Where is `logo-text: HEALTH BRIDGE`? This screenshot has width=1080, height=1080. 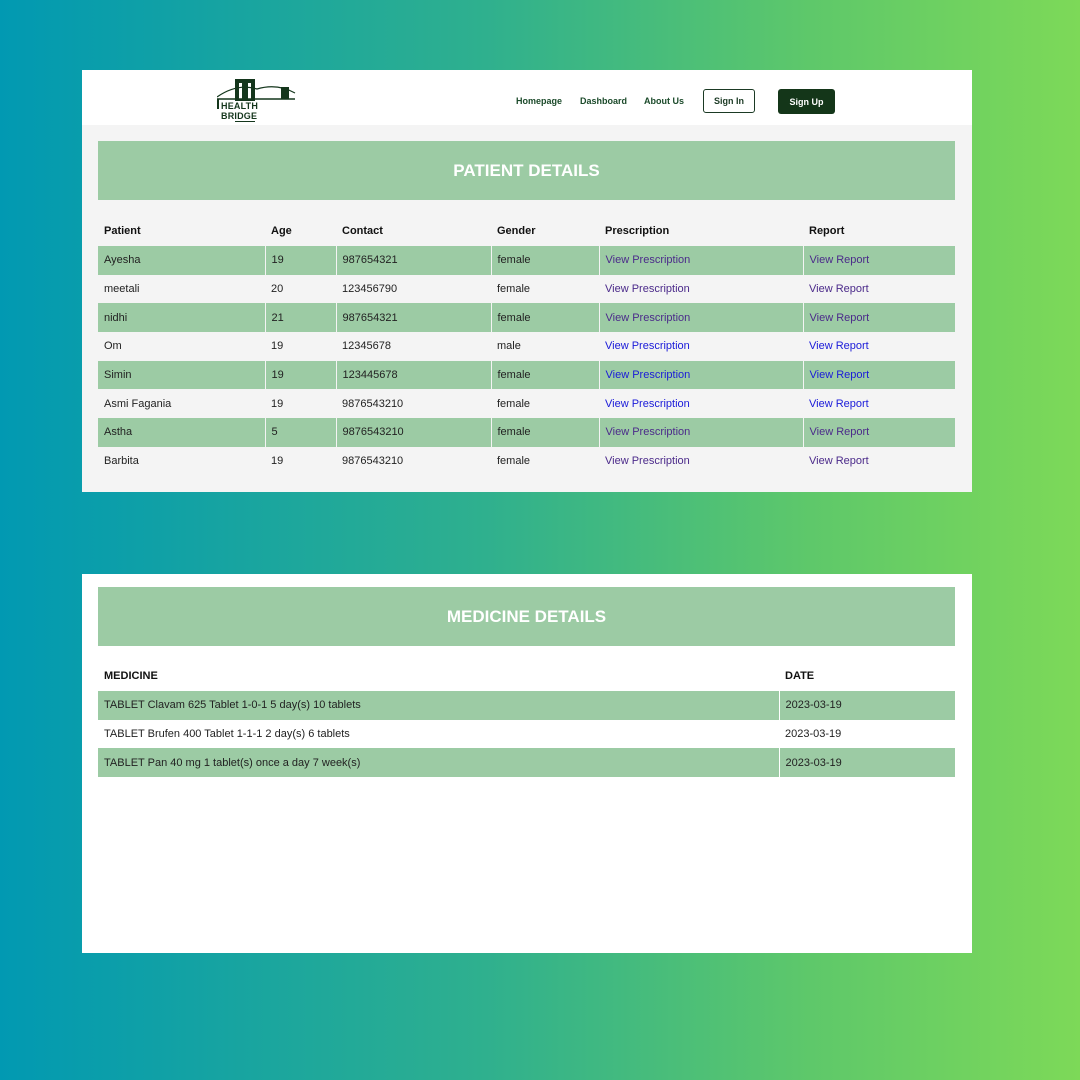
logo-text: HEALTH BRIDGE is located at coordinates (258, 111).